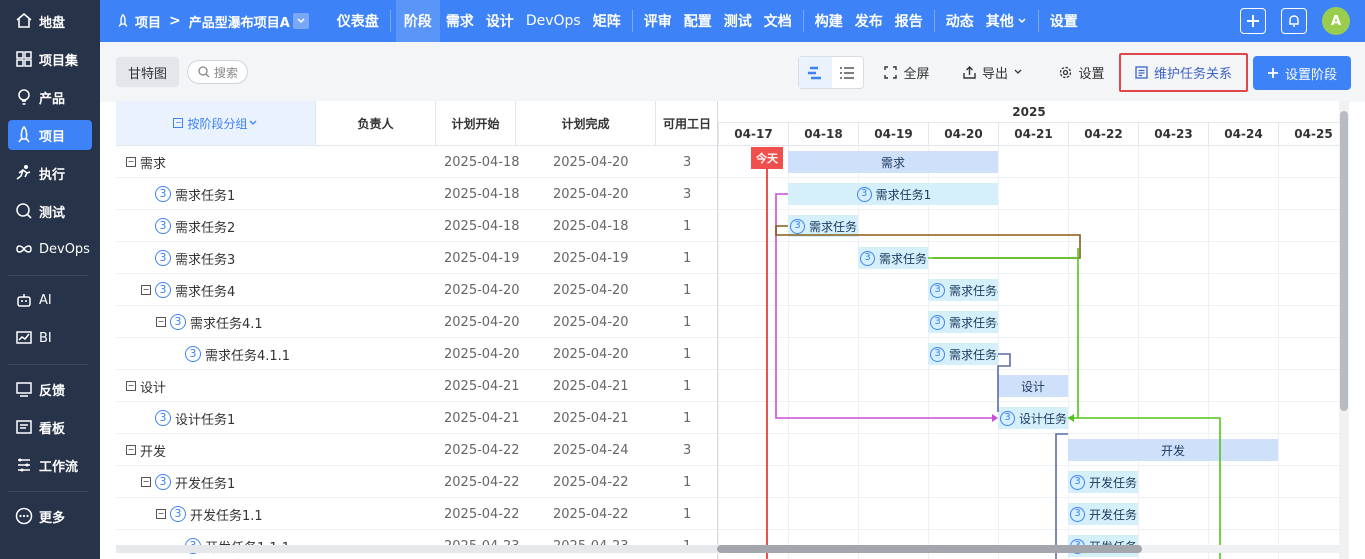  I want to click on task-name: 设计, so click(153, 386).